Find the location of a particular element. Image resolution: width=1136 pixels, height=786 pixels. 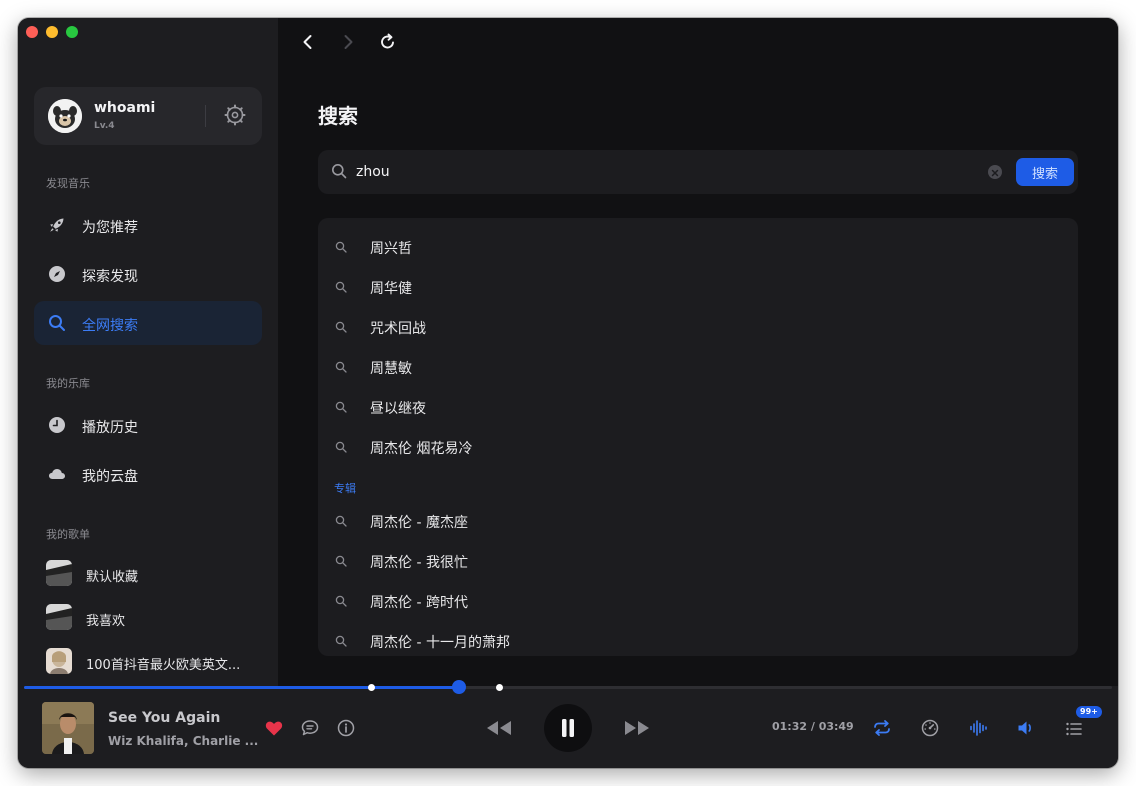

info-button is located at coordinates (346, 728).